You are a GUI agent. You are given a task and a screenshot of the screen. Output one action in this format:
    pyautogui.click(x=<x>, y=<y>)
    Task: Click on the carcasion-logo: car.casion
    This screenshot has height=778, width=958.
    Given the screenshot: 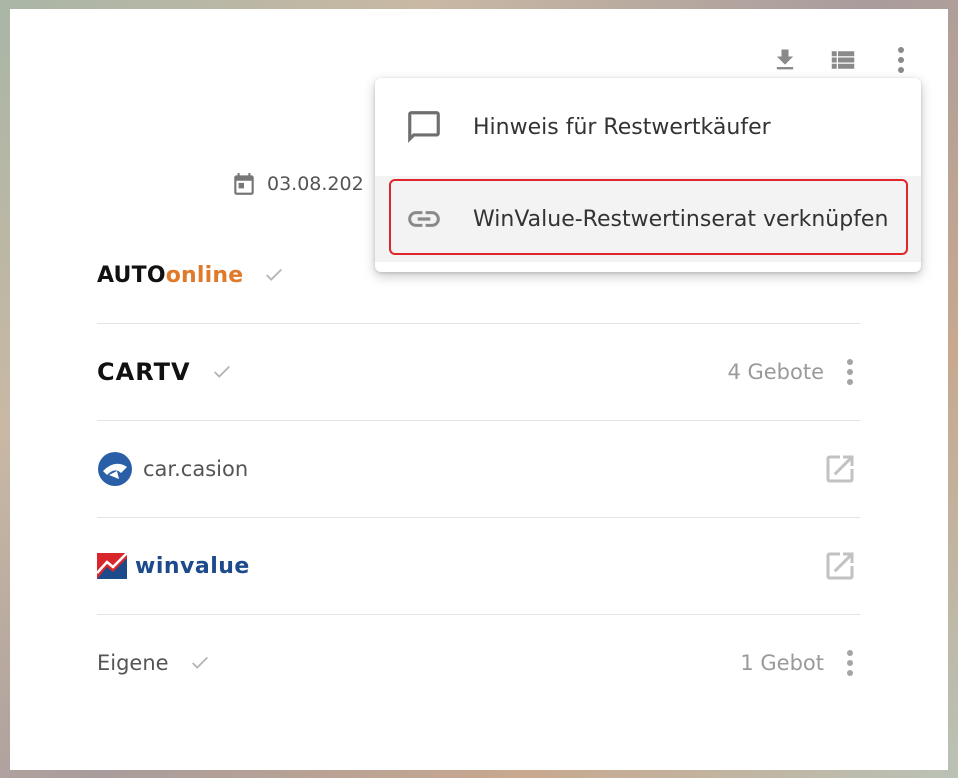 What is the action you would take?
    pyautogui.click(x=172, y=469)
    